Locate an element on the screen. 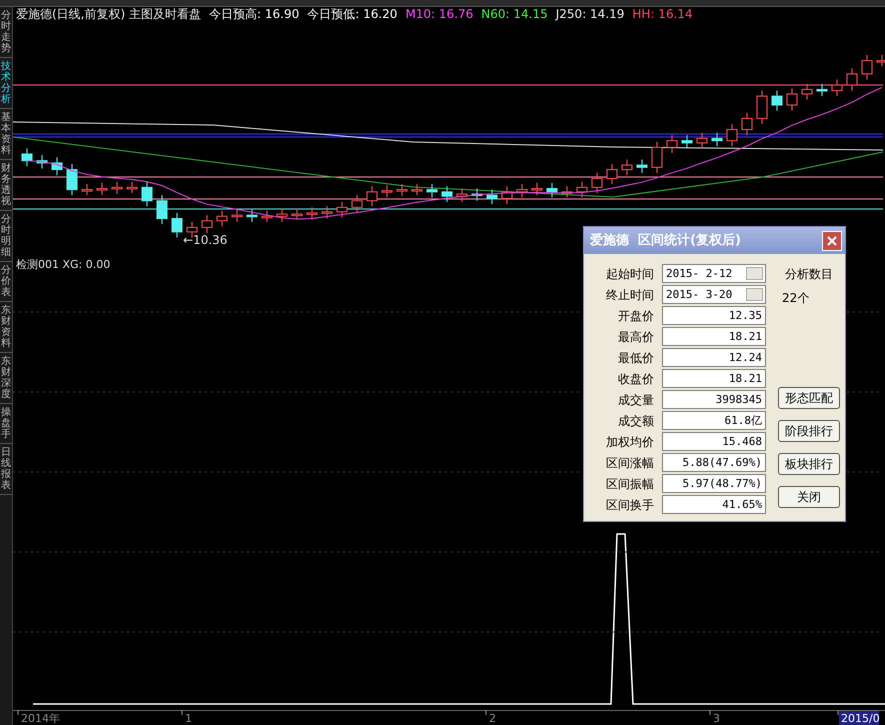  value-field: 3998345 is located at coordinates (714, 399).